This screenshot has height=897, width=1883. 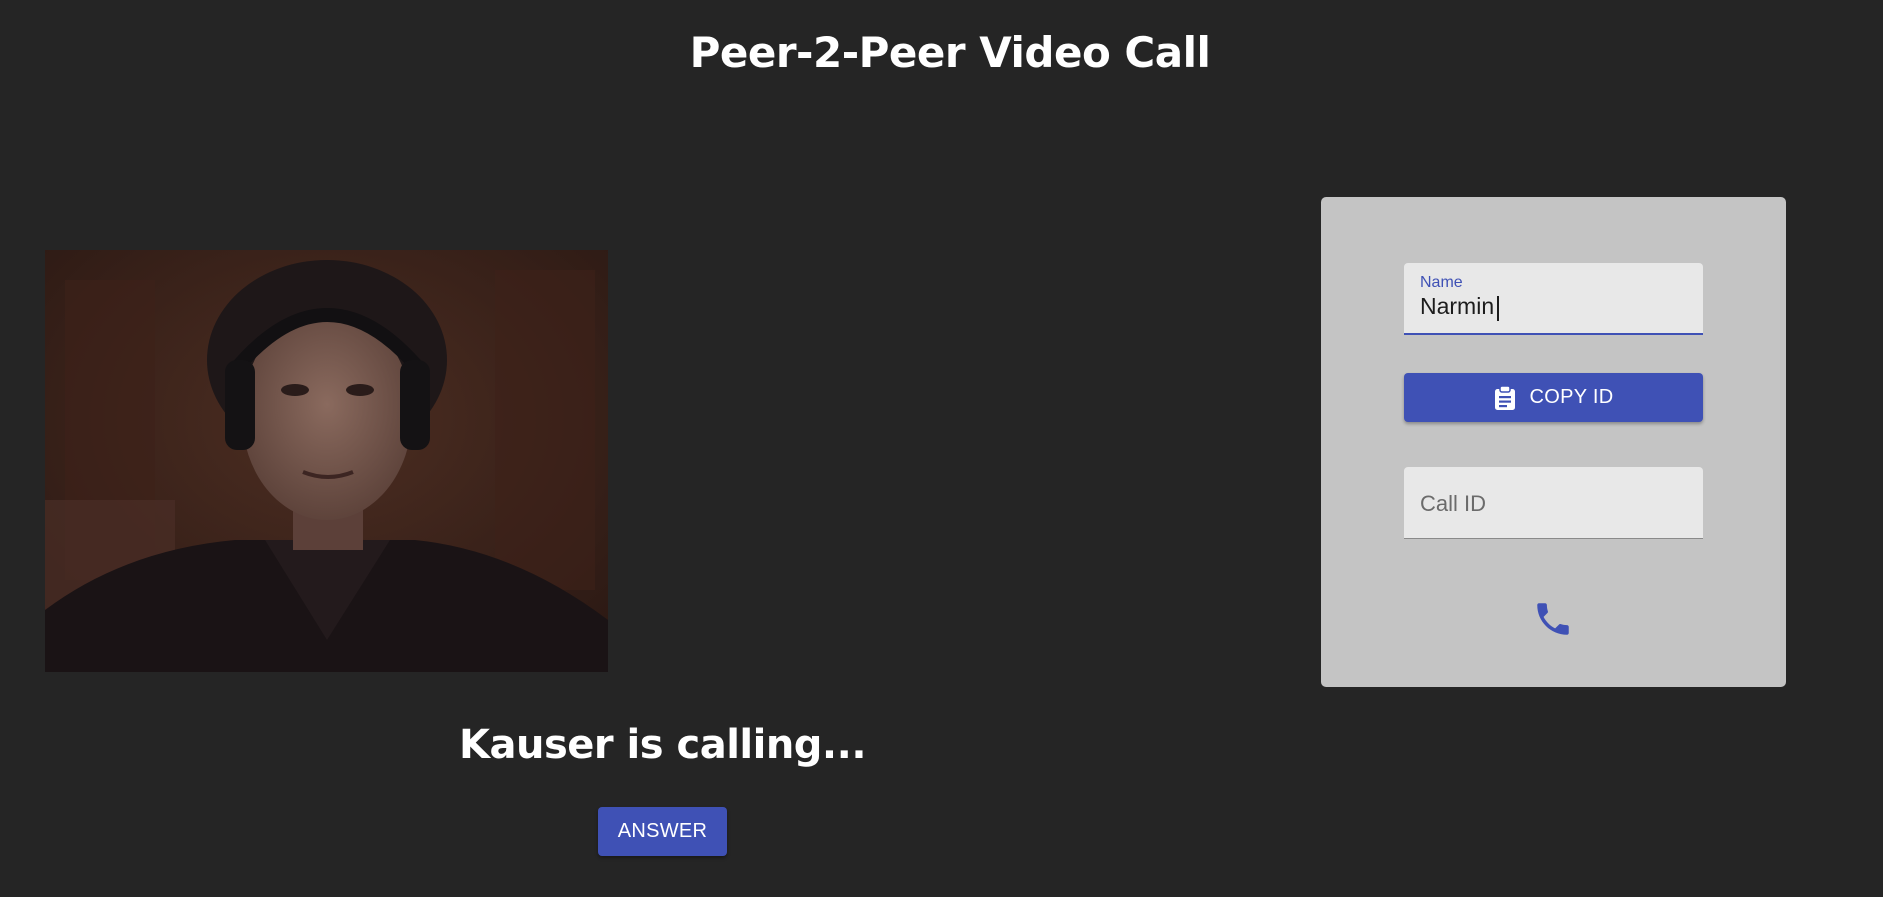 I want to click on call-id-input, so click(x=1555, y=504).